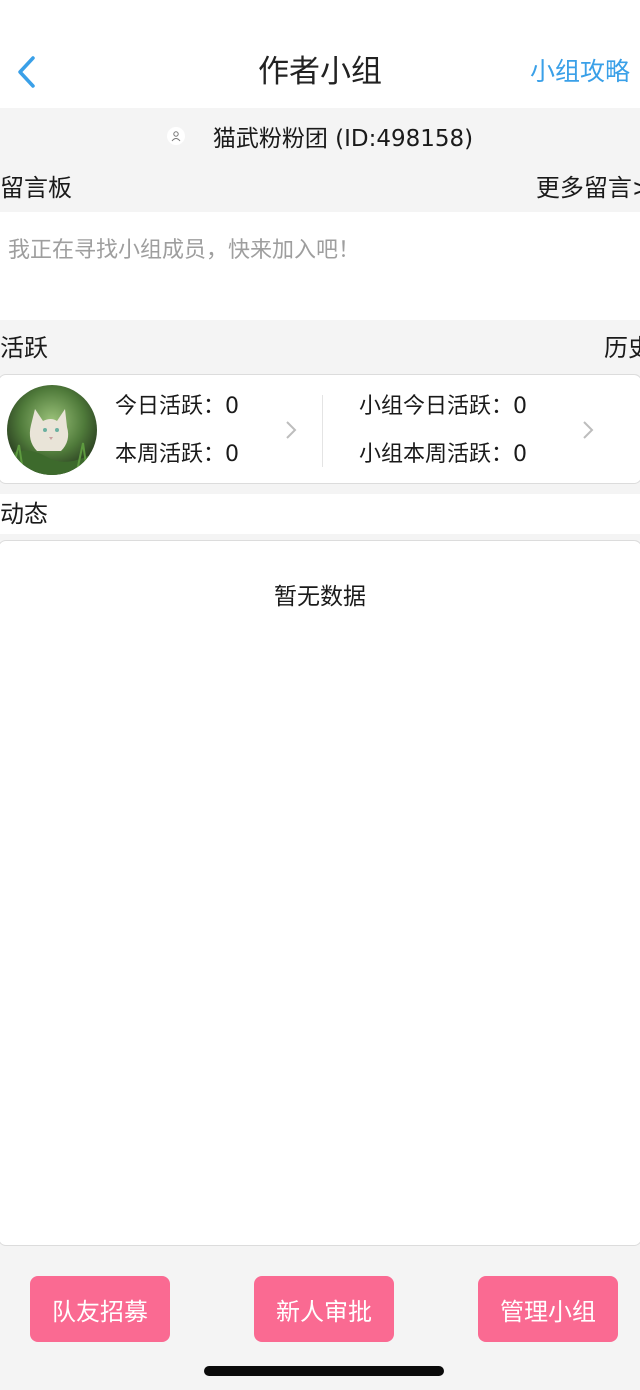 The width and height of the screenshot is (640, 1390). Describe the element at coordinates (320, 54) in the screenshot. I see `top-navigation-bar: 作者小组 小组攻略` at that location.